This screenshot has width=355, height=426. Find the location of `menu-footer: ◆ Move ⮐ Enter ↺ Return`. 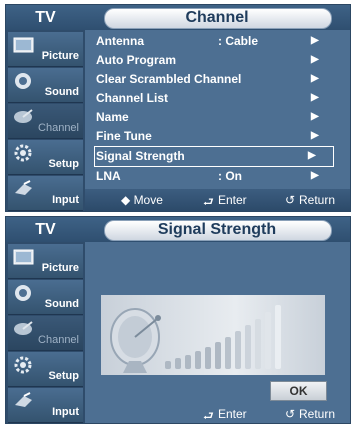

menu-footer: ◆ Move ⮐ Enter ↺ Return is located at coordinates (217, 200).